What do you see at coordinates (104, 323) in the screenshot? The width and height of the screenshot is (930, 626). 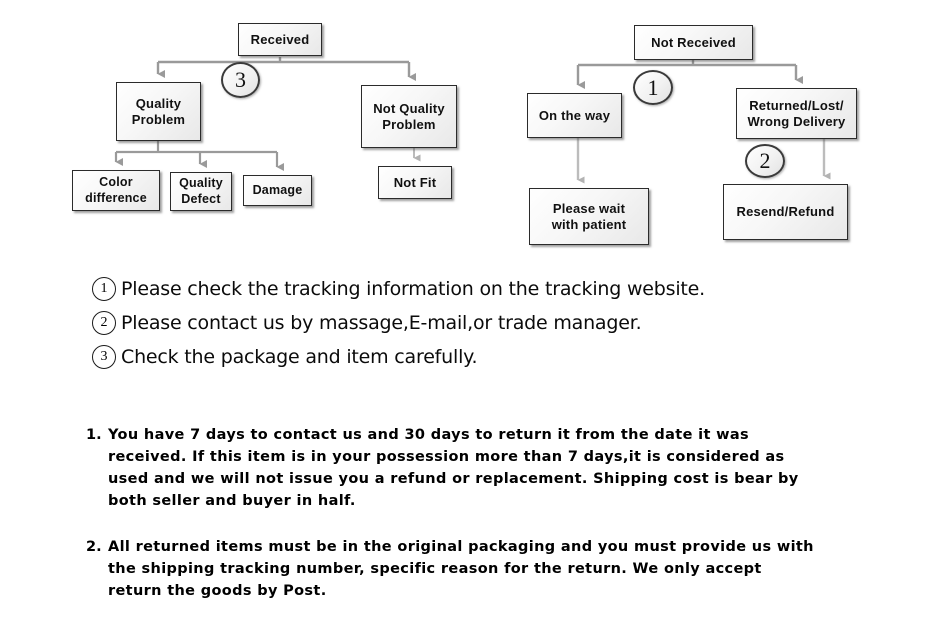 I see `legend-number-2: 2` at bounding box center [104, 323].